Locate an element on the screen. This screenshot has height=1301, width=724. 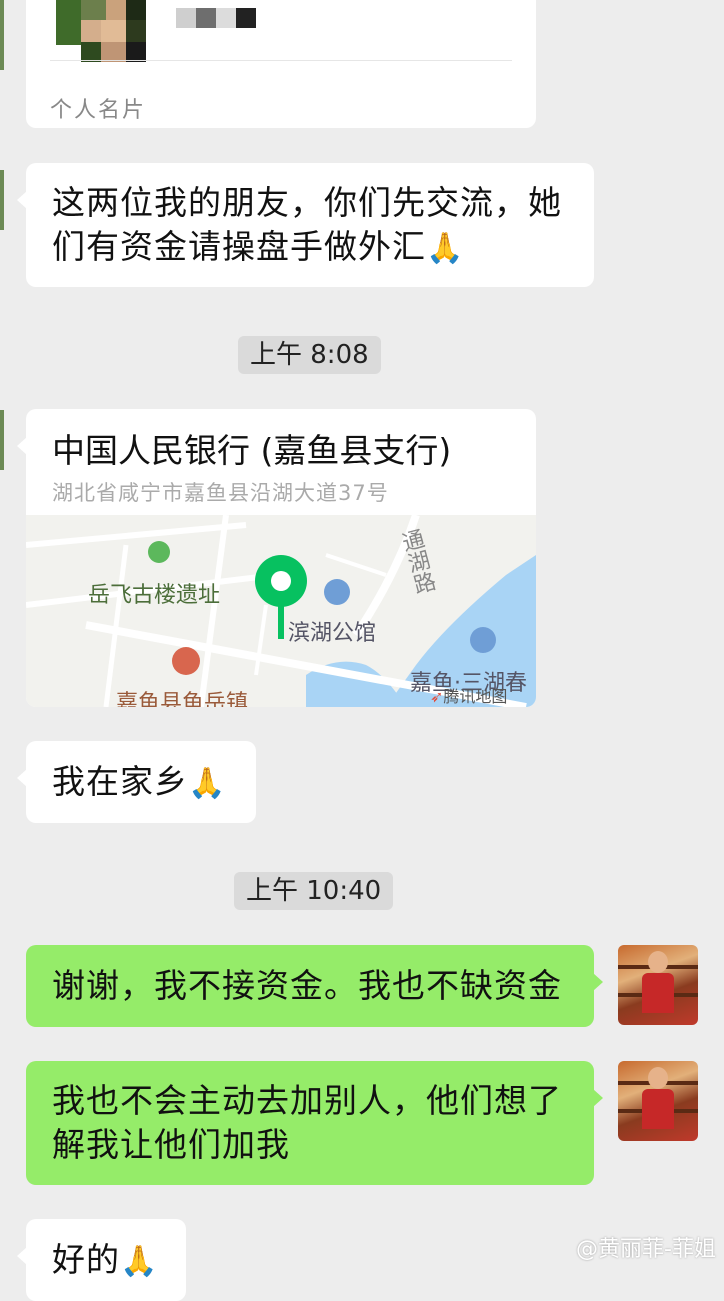
location-title: 中国人民银行 (嘉鱼县支行) is located at coordinates (252, 450).